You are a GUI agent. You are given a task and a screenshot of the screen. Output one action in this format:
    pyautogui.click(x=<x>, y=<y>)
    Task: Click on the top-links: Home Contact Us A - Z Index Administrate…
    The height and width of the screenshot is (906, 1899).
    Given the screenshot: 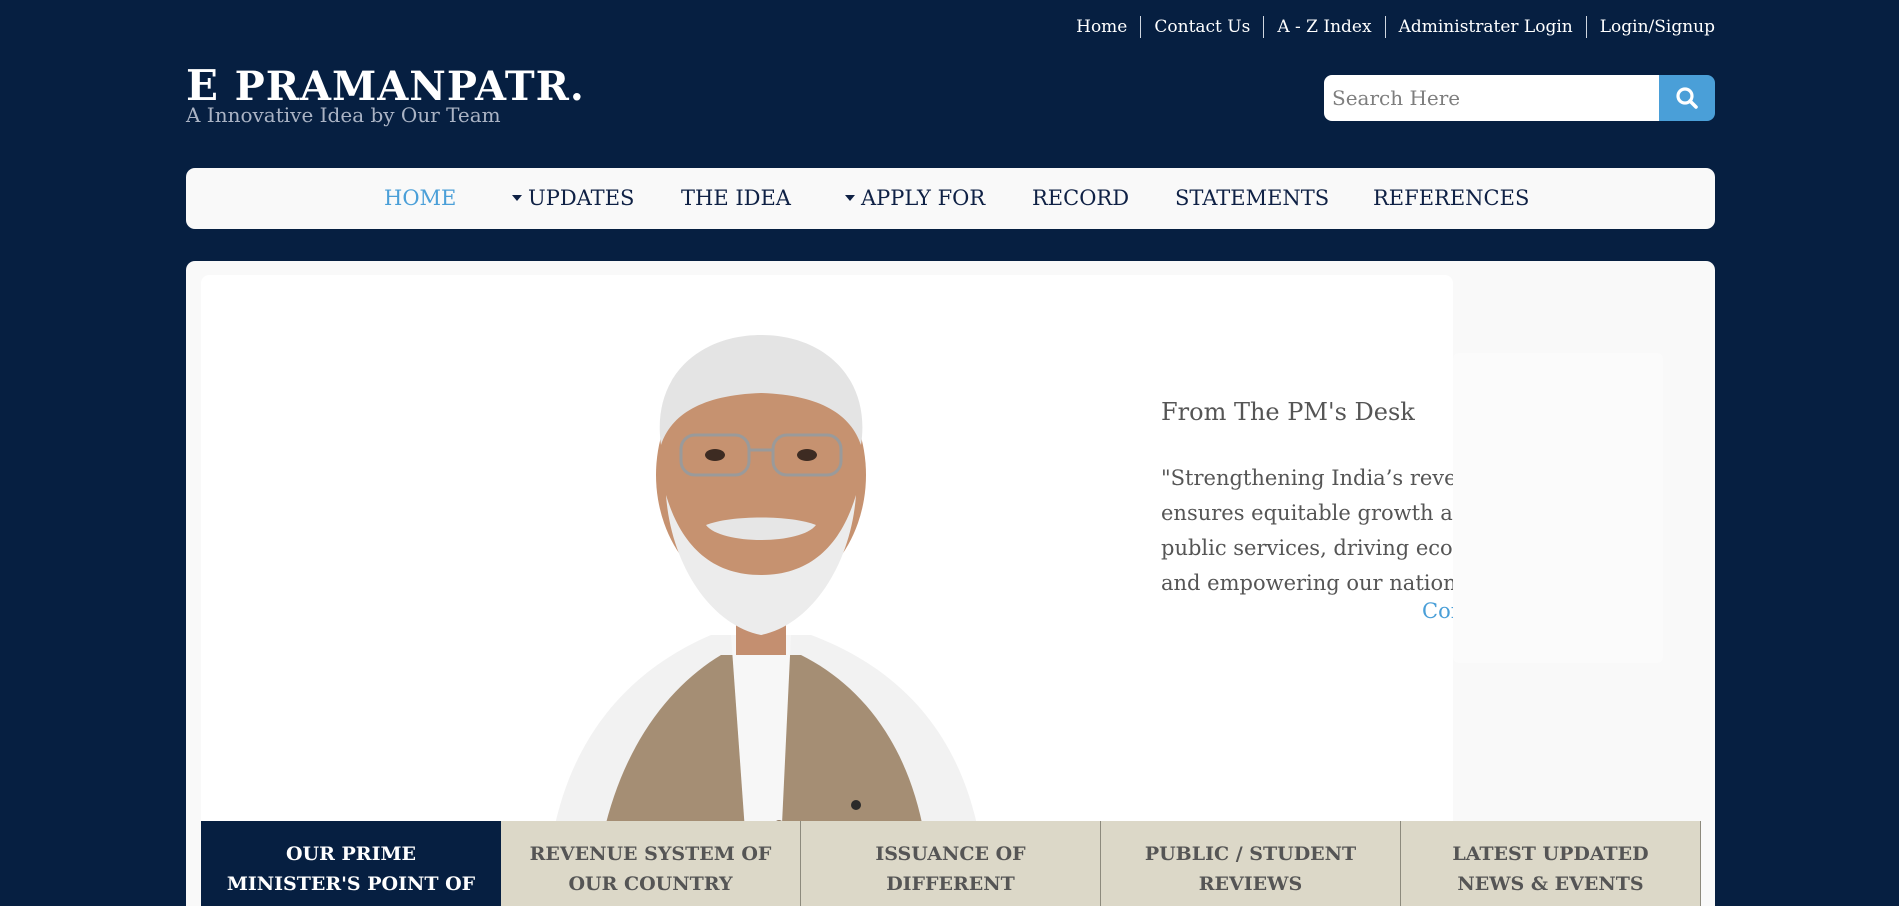 What is the action you would take?
    pyautogui.click(x=1389, y=27)
    